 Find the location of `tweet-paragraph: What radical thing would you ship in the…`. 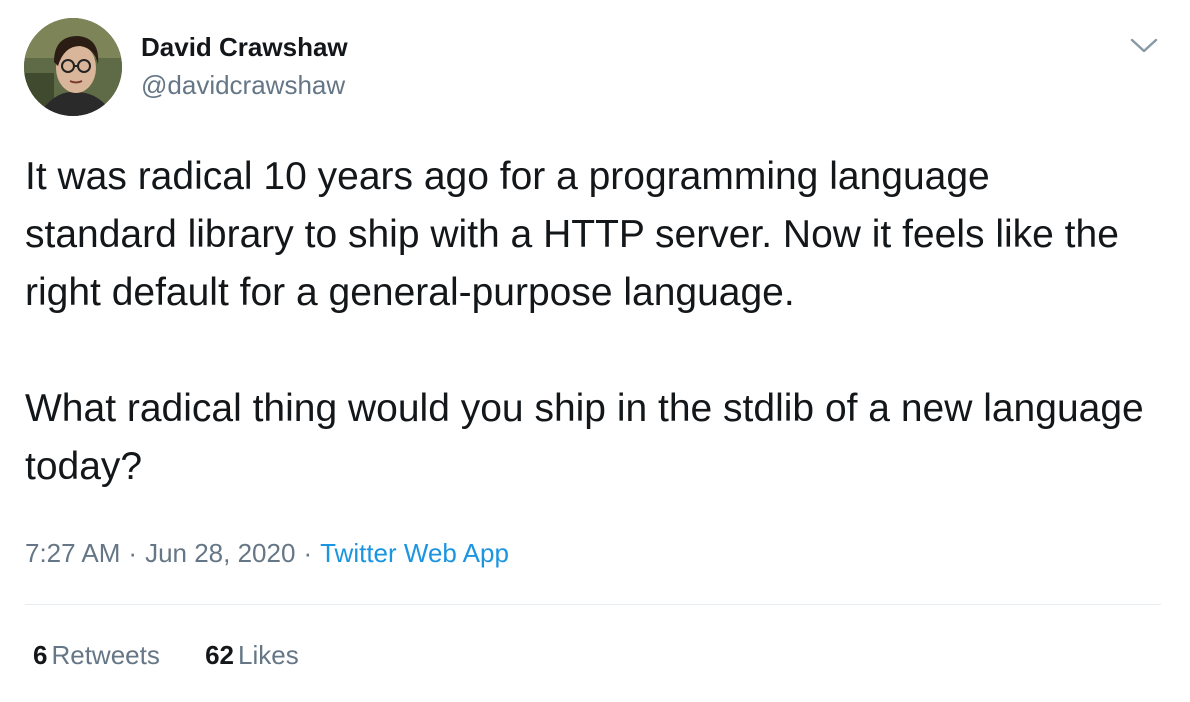

tweet-paragraph: What radical thing would you ship in the… is located at coordinates (584, 437).